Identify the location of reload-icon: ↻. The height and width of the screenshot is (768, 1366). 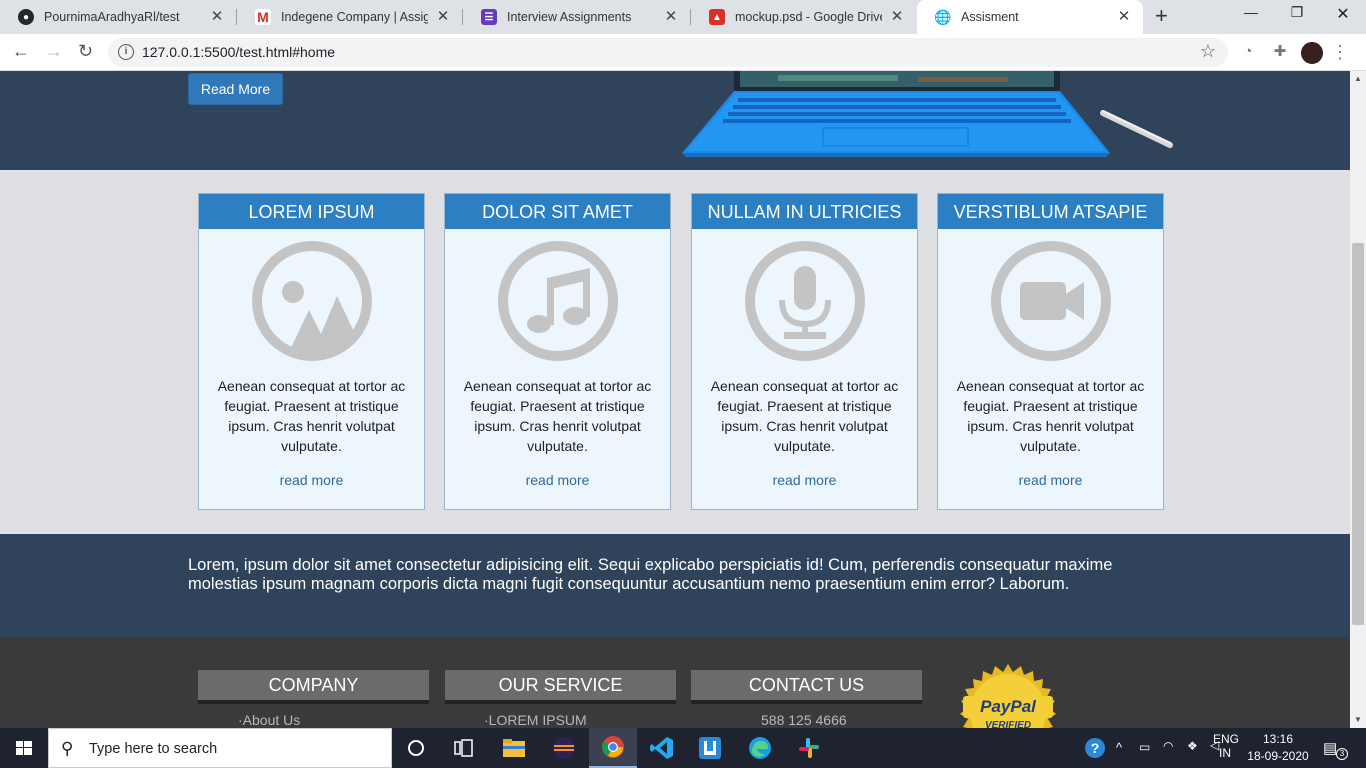
(85, 51).